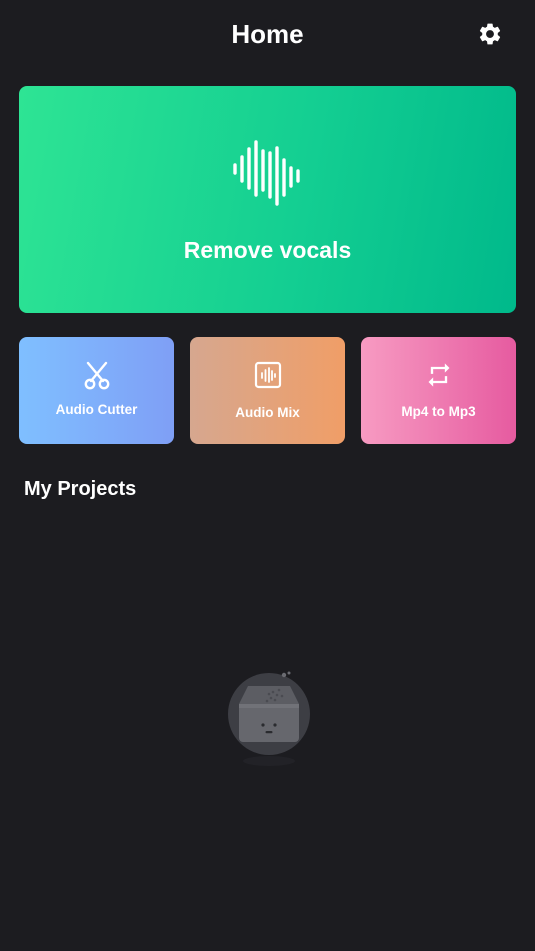 The image size is (535, 951). I want to click on mp4-to-mp3-label: Mp4 to Mp3, so click(438, 411).